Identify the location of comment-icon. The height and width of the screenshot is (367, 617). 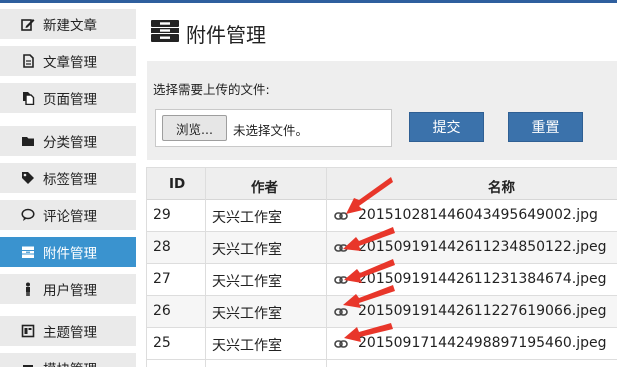
(28, 215).